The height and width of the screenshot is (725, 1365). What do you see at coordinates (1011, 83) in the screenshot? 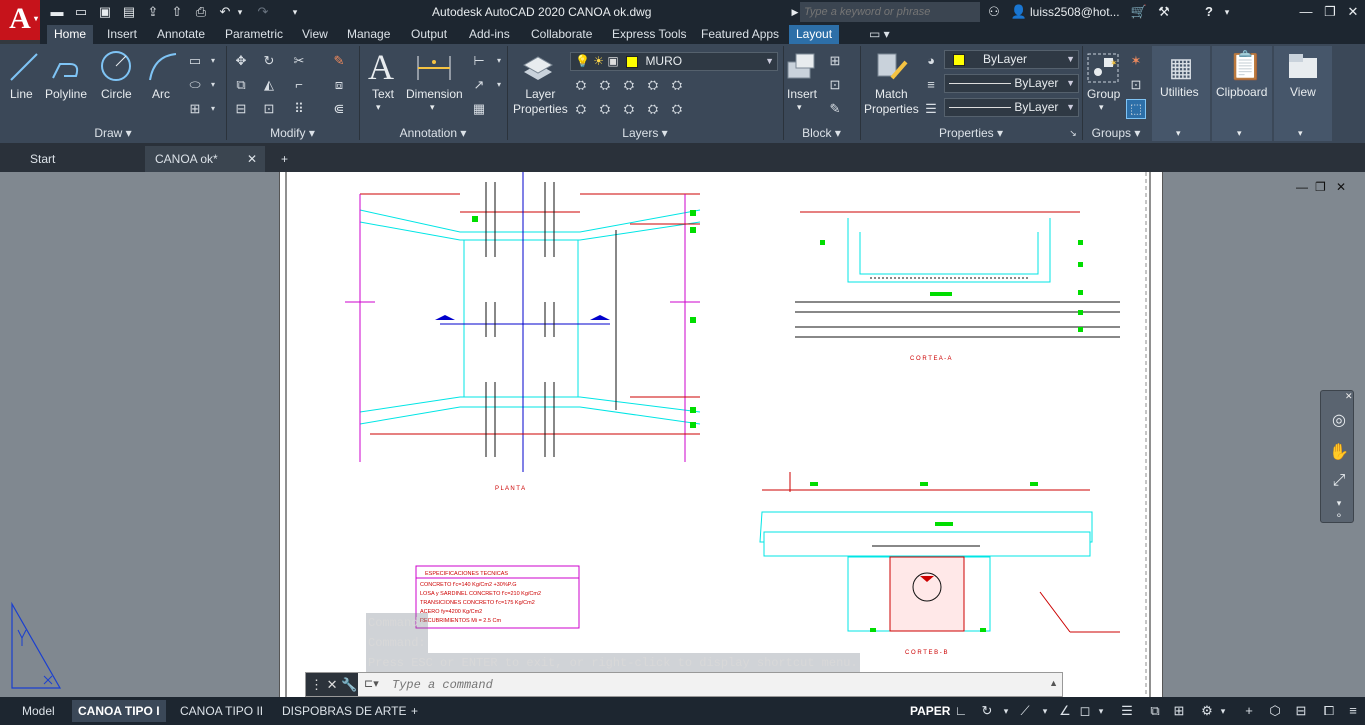
I see `linetype-dropdown: ByLayer ▼` at bounding box center [1011, 83].